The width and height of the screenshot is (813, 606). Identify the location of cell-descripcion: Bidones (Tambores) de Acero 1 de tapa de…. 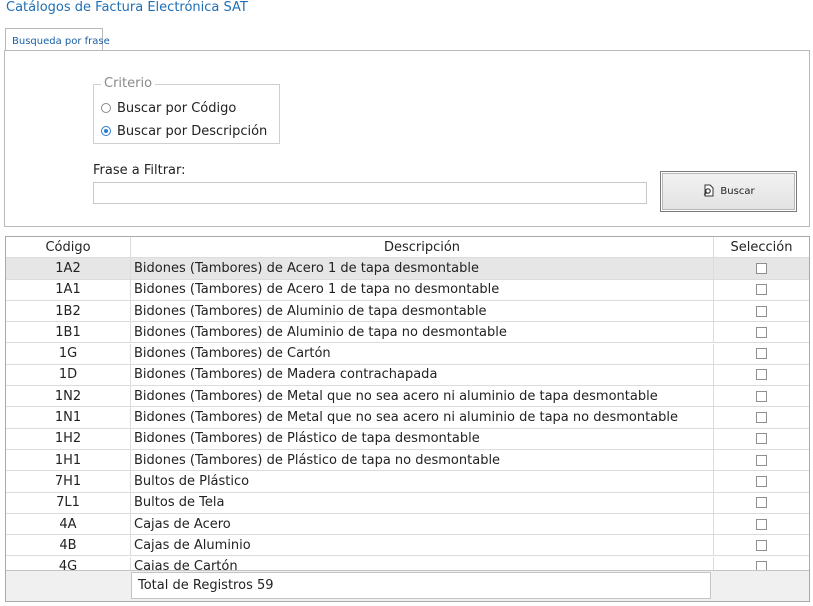
(422, 268).